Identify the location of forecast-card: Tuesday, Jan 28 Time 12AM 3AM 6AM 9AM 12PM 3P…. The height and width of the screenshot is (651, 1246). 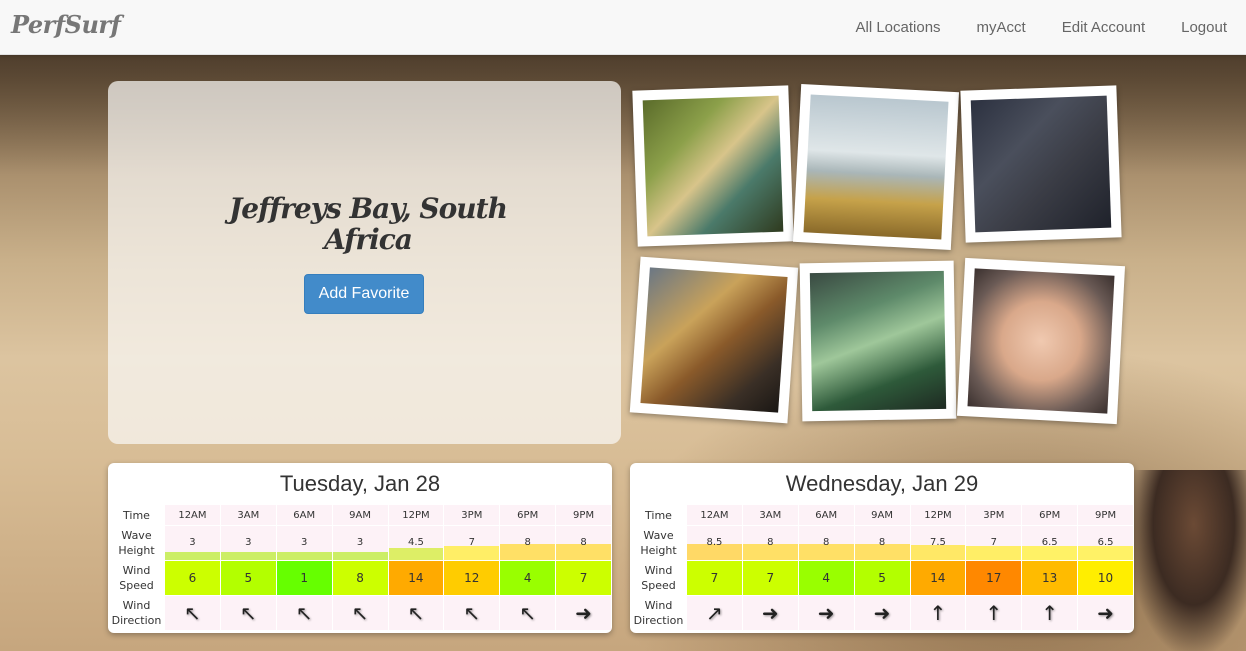
(360, 548).